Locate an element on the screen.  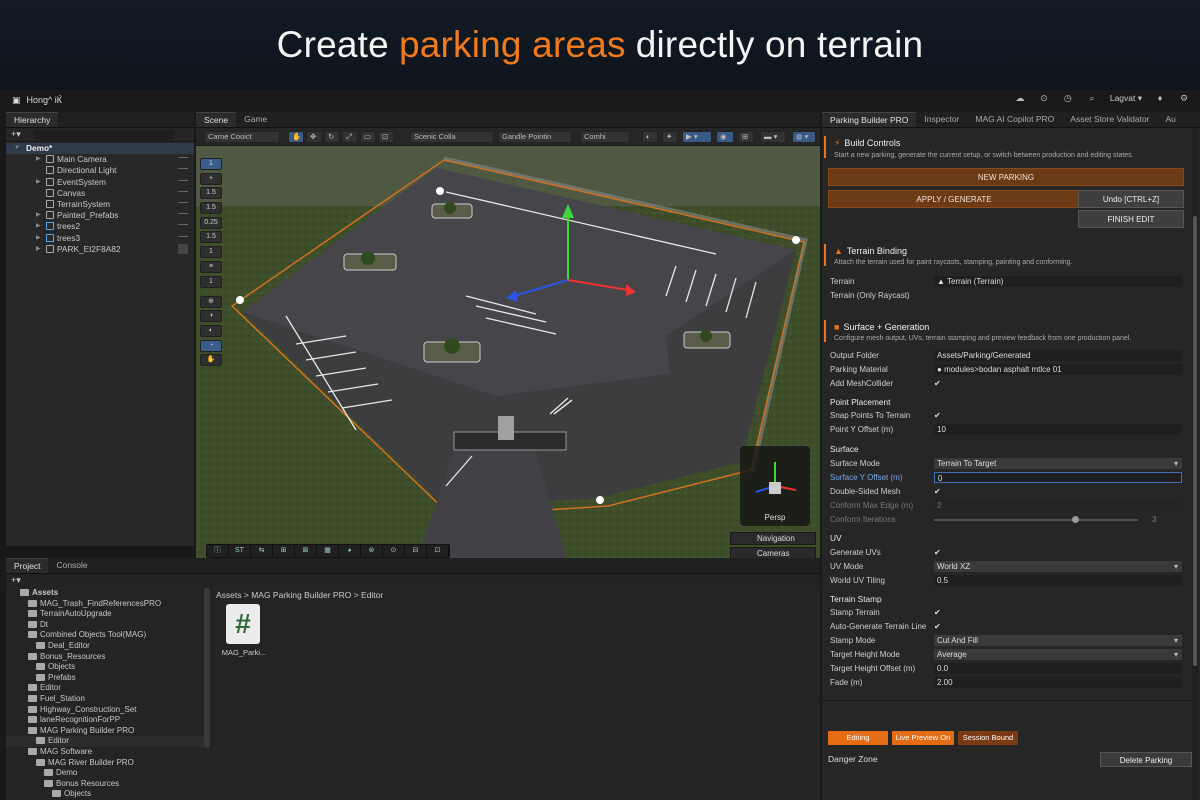
grid-toggle: ⊞ is located at coordinates (746, 137).